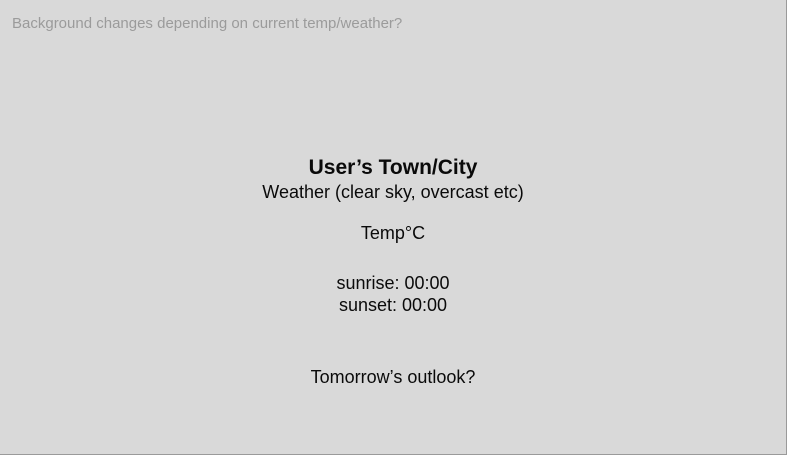 This screenshot has width=787, height=455. Describe the element at coordinates (393, 233) in the screenshot. I see `temperature: Temp°C` at that location.